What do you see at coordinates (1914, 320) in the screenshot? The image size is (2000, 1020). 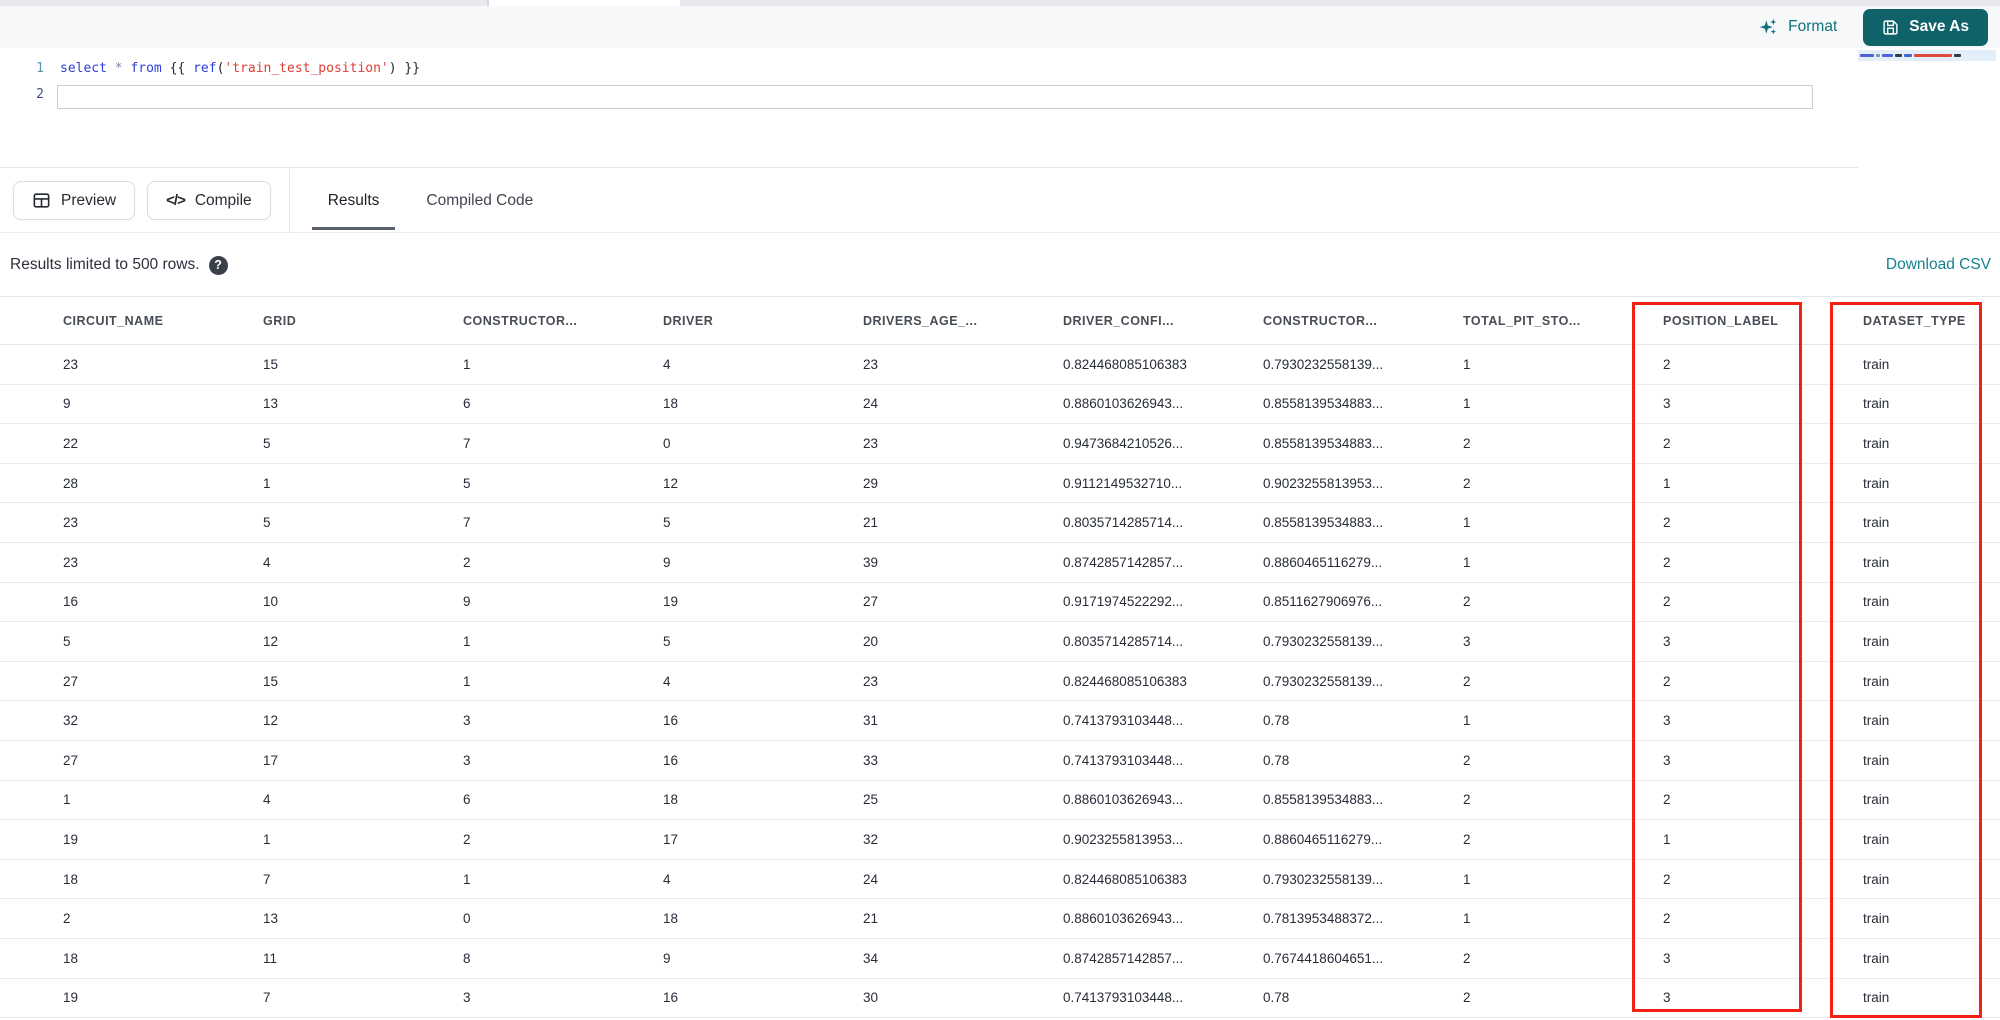 I see `column-header: DATASET_TYPE` at bounding box center [1914, 320].